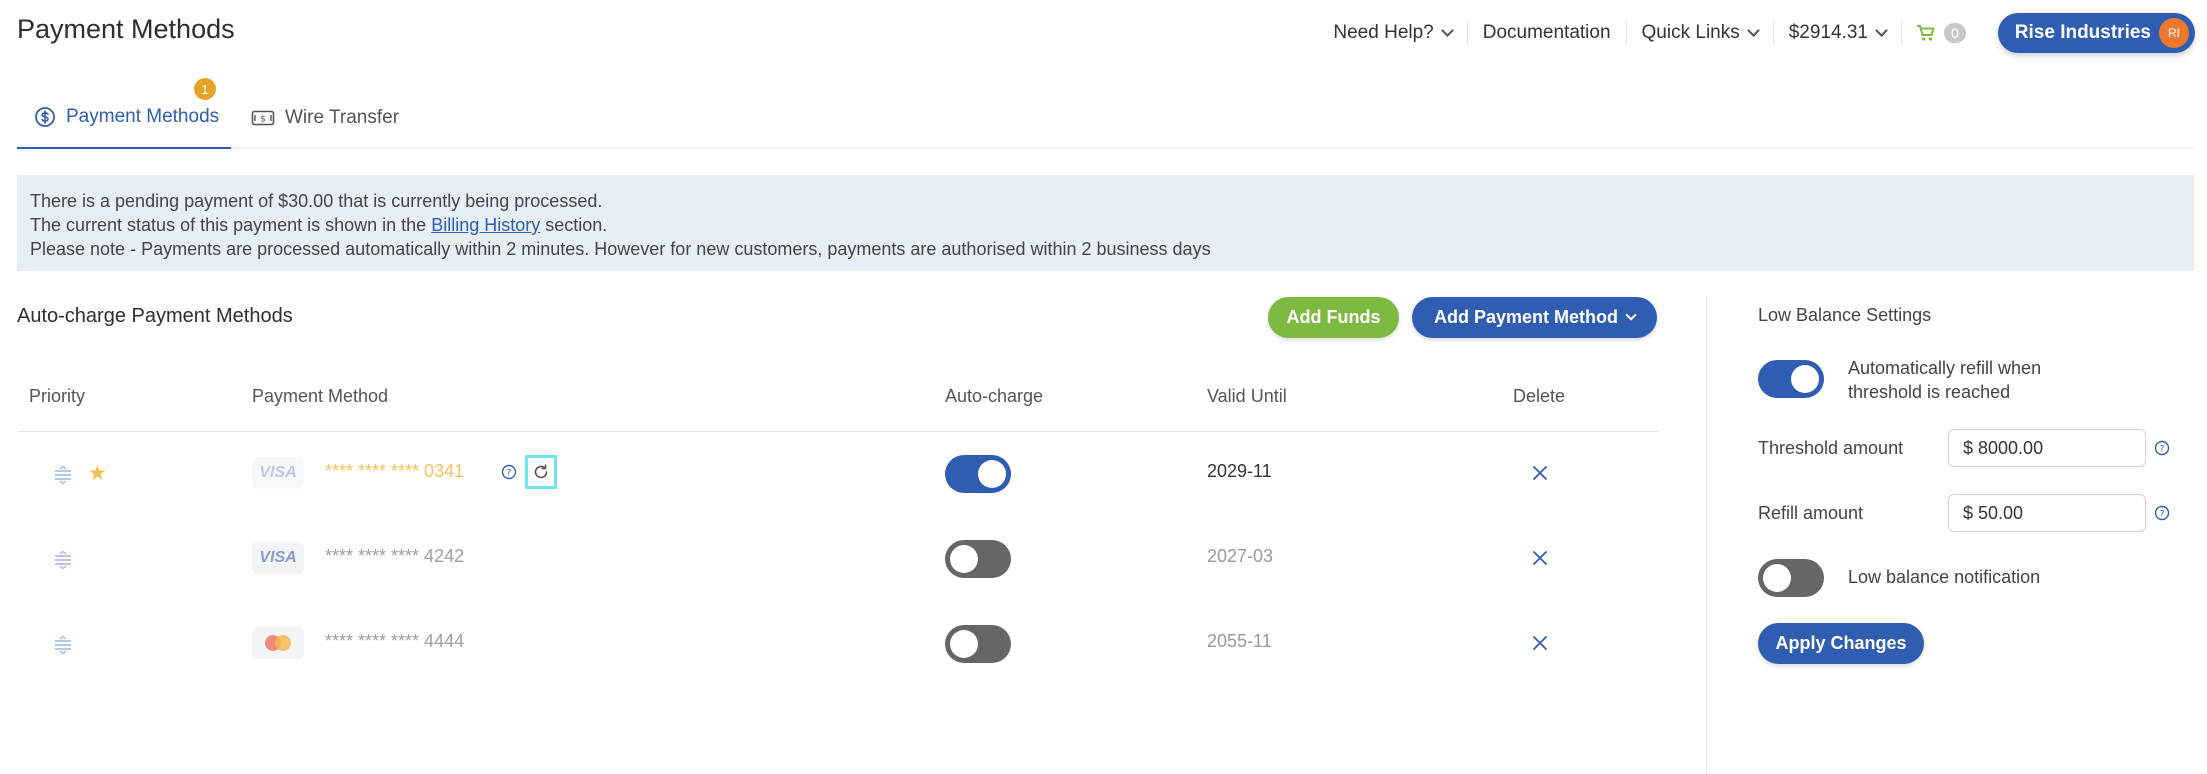 Image resolution: width=2207 pixels, height=774 pixels. I want to click on banknote-icon: $, so click(263, 117).